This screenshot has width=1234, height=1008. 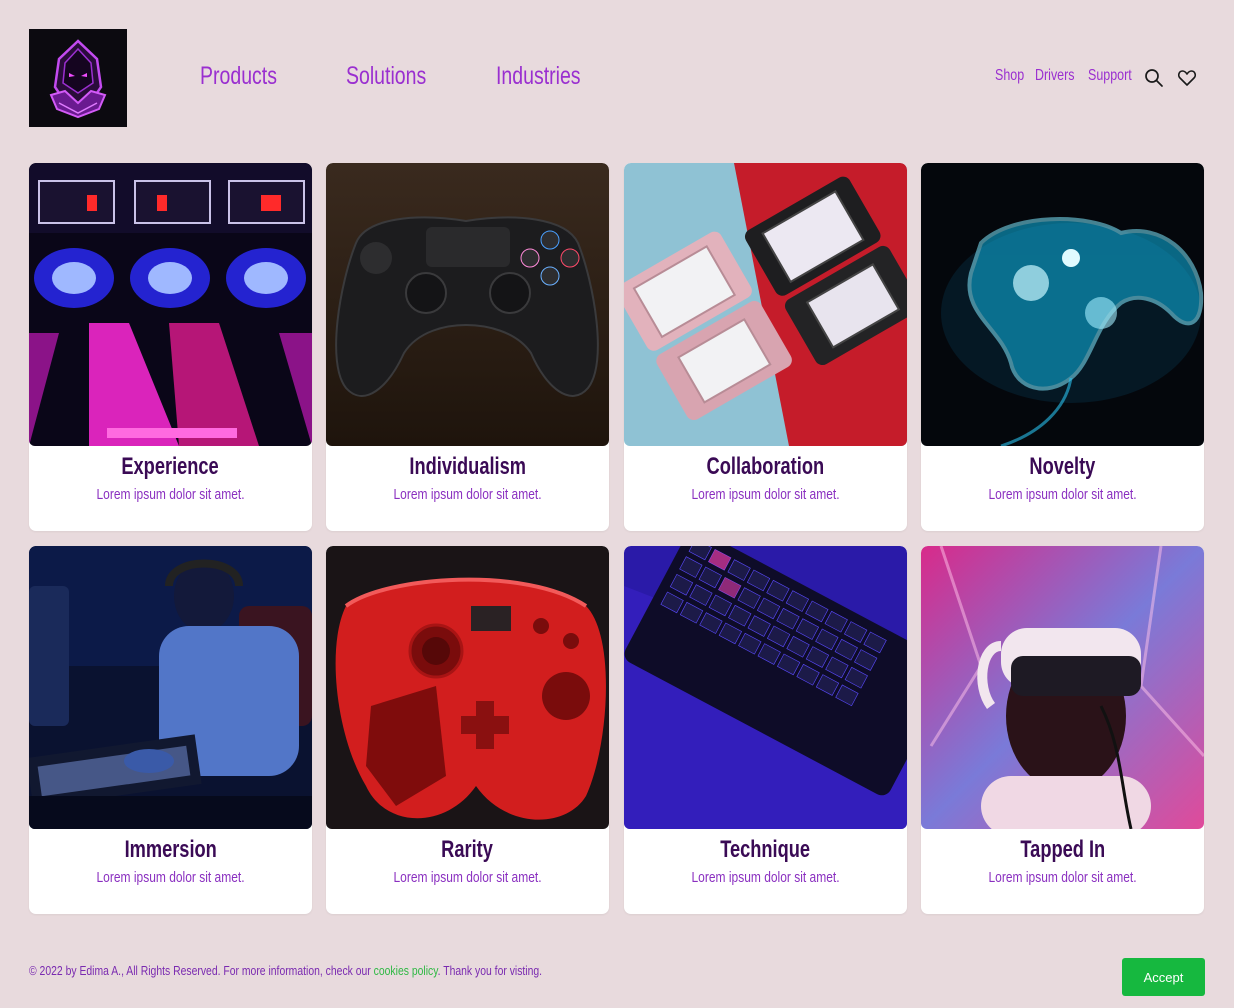 I want to click on vr-headset-image, so click(x=1062, y=687).